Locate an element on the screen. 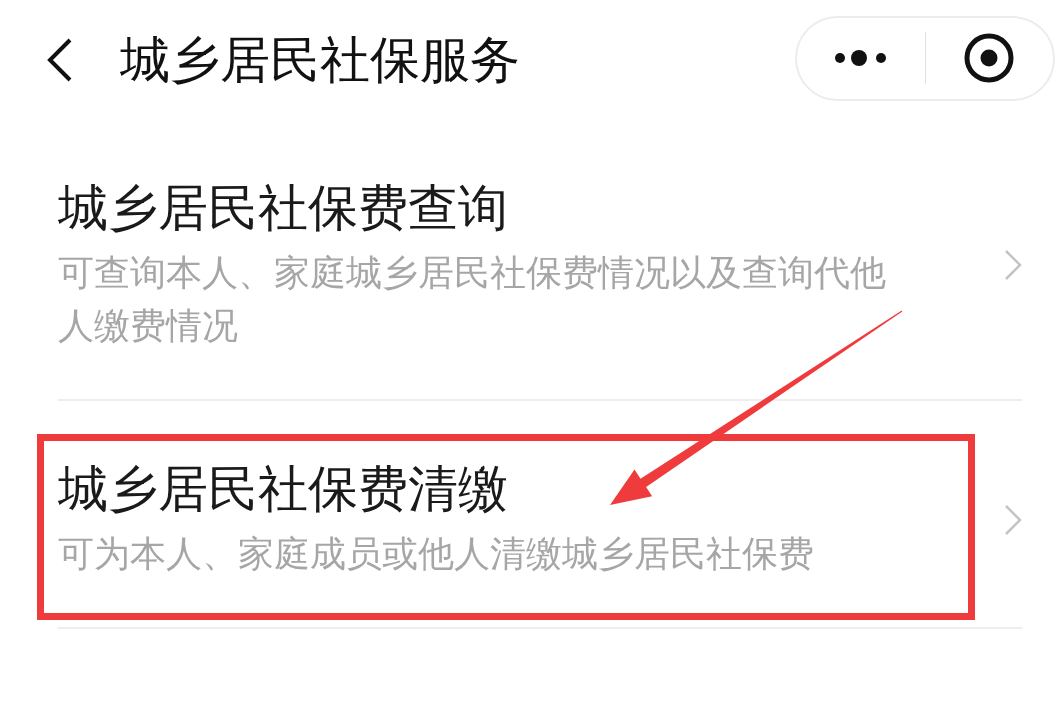 Image resolution: width=1064 pixels, height=701 pixels. page-title: 城乡居民社保服务 is located at coordinates (320, 60).